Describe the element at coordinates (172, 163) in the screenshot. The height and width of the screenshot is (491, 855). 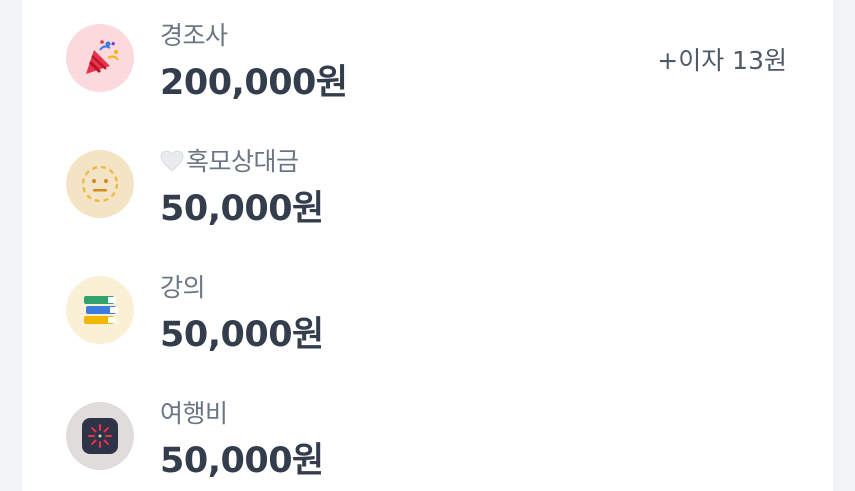
I see `white-heart-icon` at that location.